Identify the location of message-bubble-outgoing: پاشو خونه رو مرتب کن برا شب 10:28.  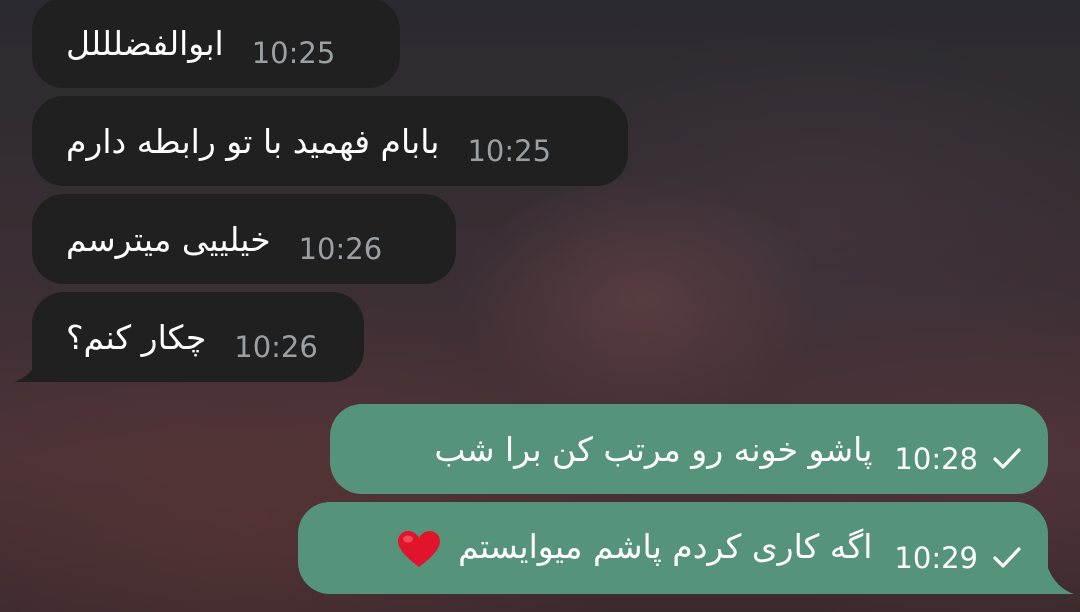
(689, 449).